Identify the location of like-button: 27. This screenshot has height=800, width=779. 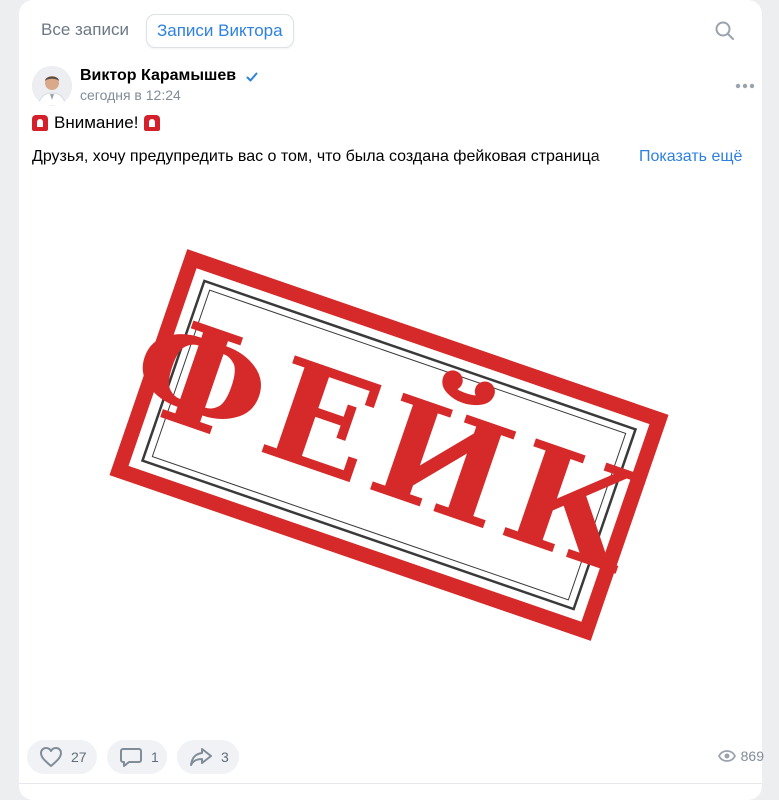
(62, 757).